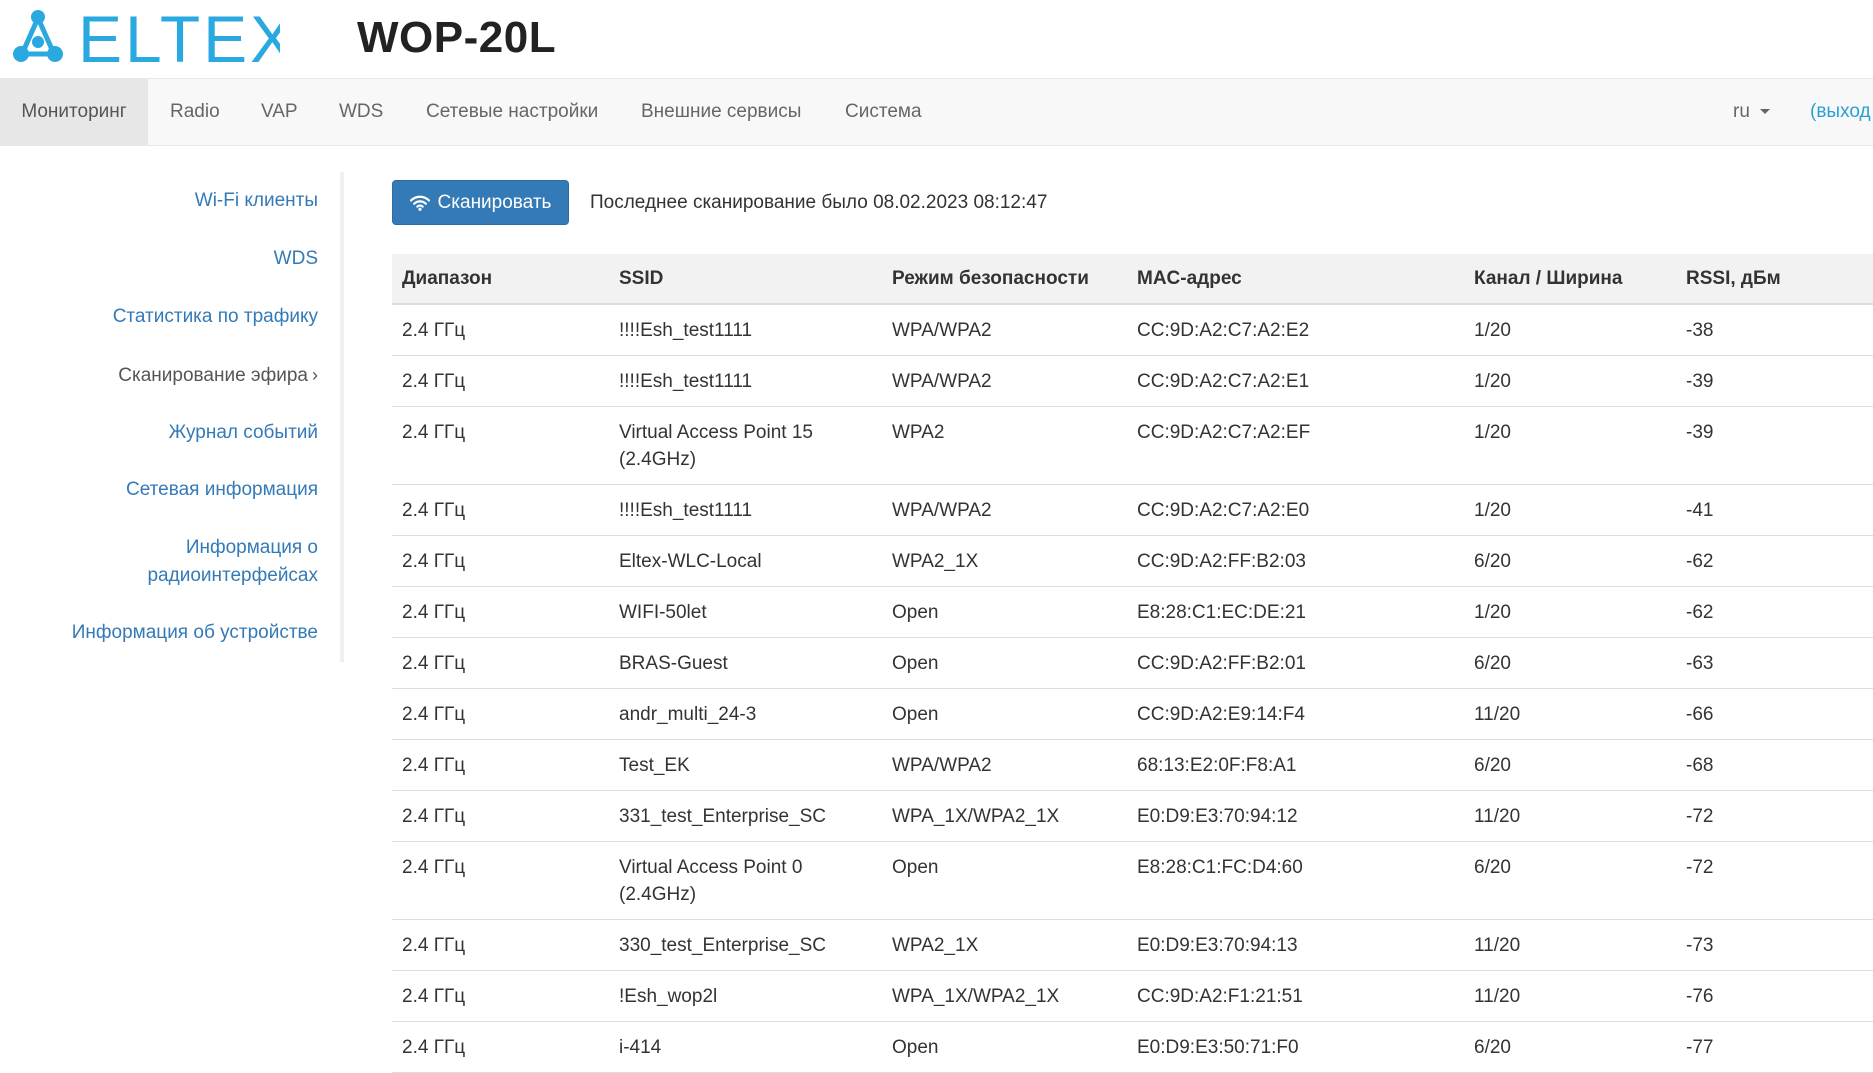  I want to click on column-header-mac: MAC-адрес, so click(1295, 279).